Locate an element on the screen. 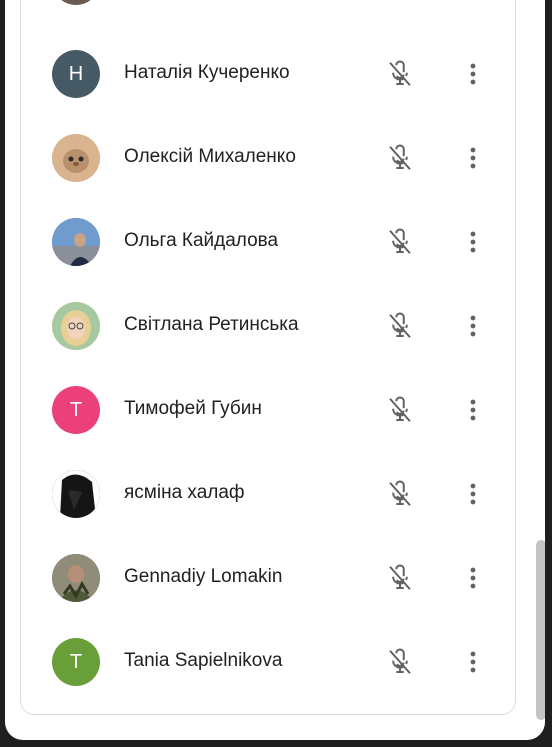 The width and height of the screenshot is (552, 747). participant-row: Gennadiy Lomakin is located at coordinates (268, 578).